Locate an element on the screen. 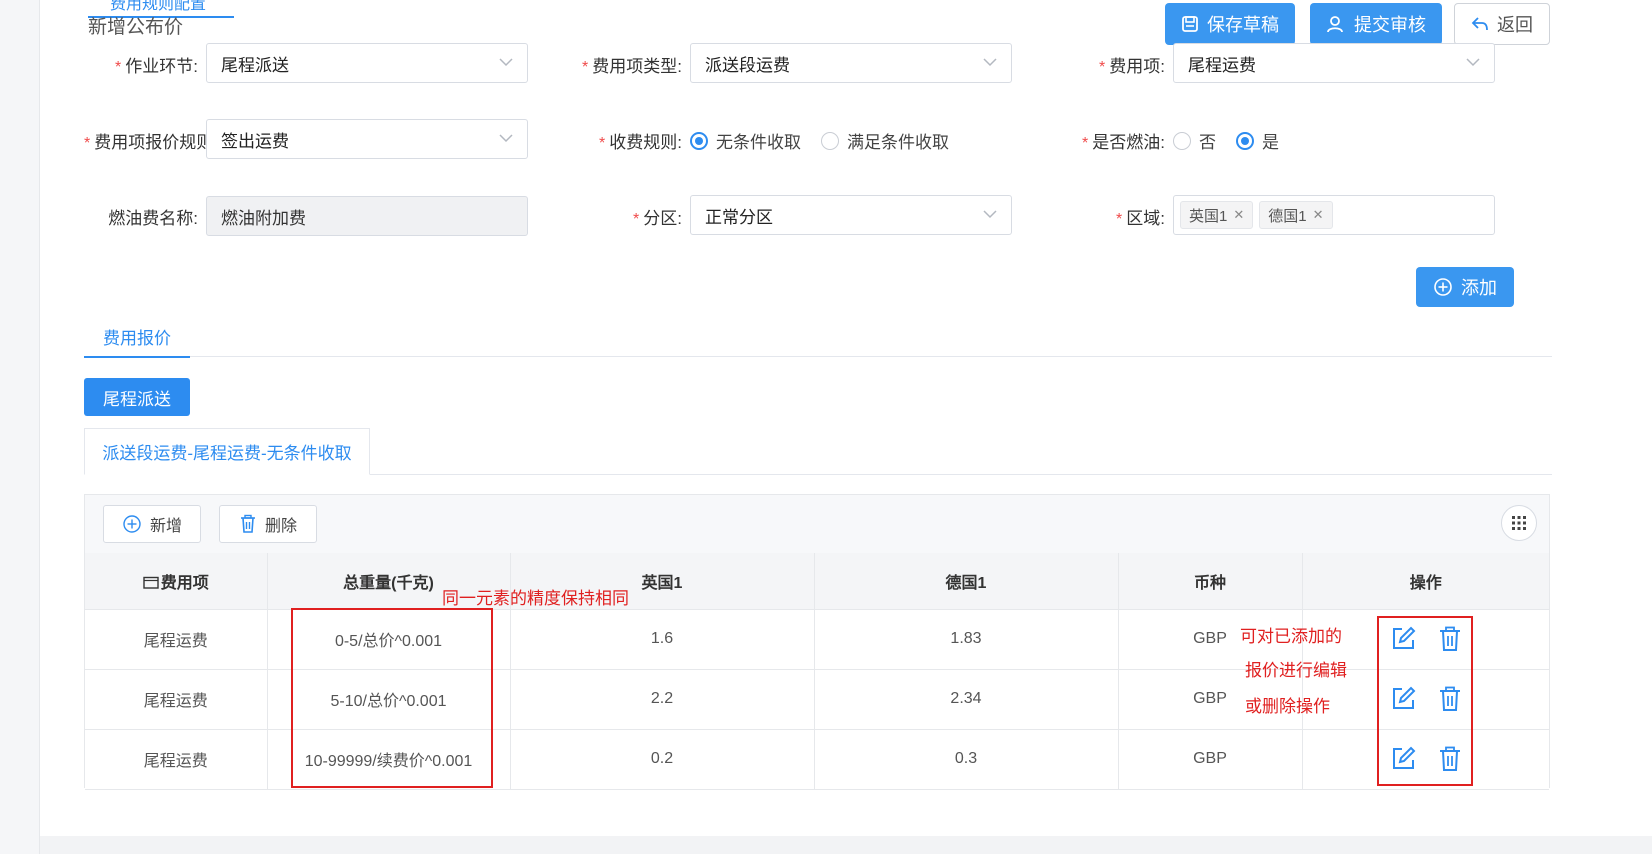  fee-item-value: 尾程运费 is located at coordinates (1222, 65).